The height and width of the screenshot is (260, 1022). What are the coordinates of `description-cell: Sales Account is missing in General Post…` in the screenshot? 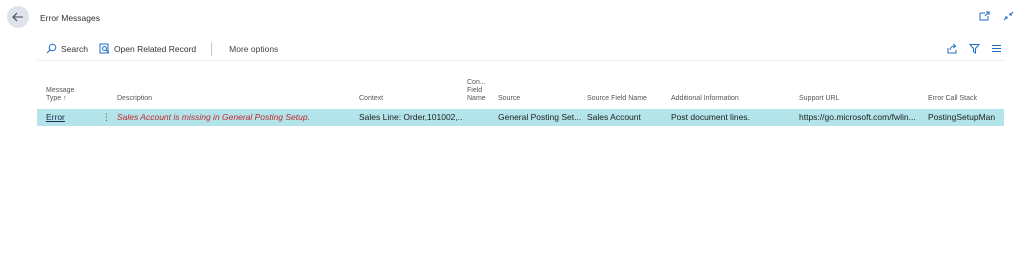 It's located at (213, 117).